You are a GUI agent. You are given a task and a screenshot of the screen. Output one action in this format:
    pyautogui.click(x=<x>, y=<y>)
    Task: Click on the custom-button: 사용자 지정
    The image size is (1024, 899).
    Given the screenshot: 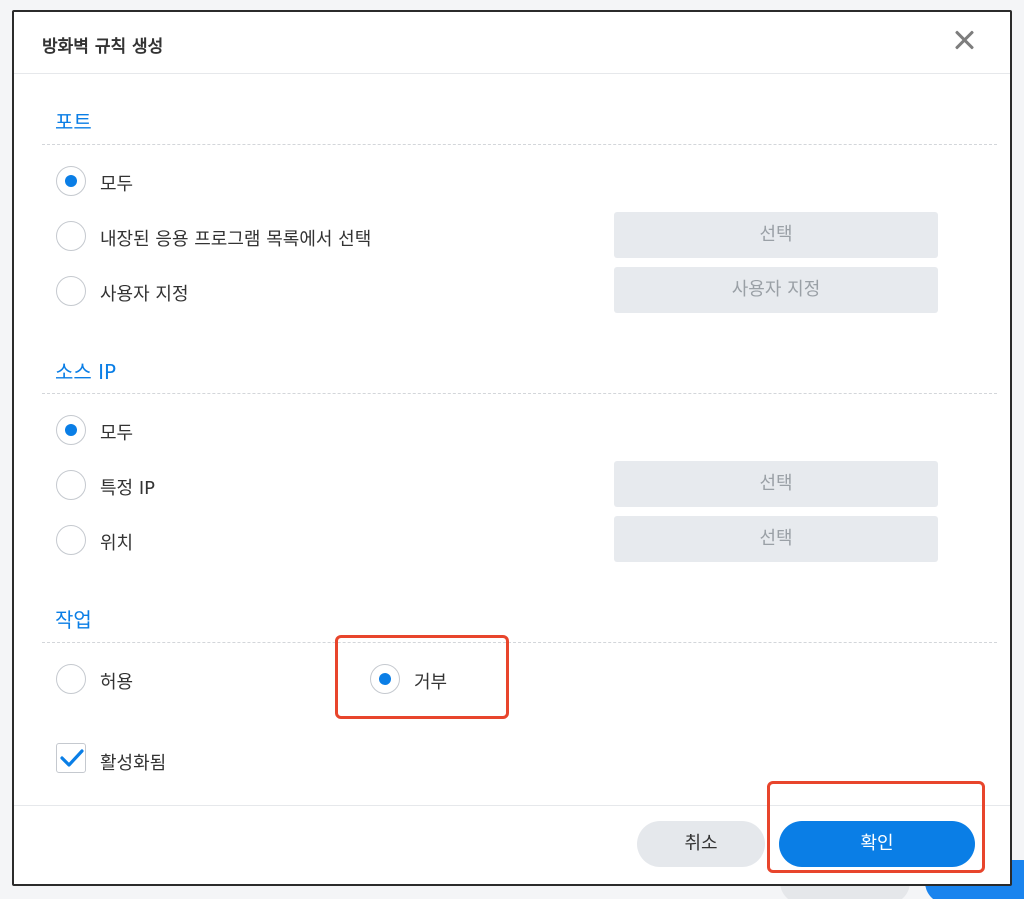 What is the action you would take?
    pyautogui.click(x=776, y=290)
    